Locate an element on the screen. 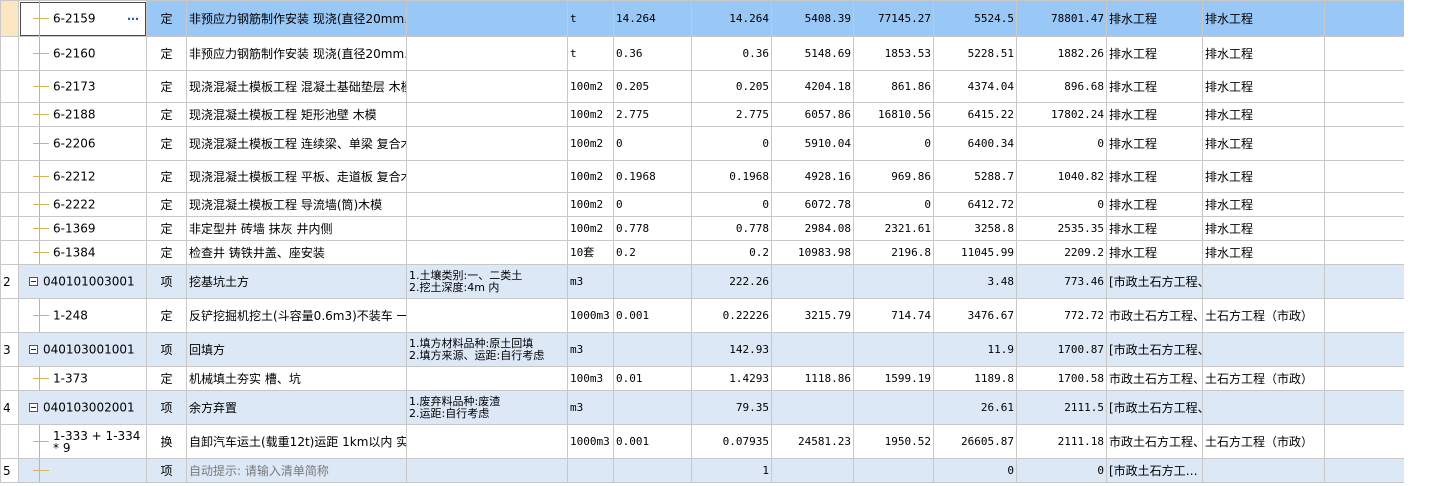 The image size is (1430, 486). name-cell: 回填方 is located at coordinates (296, 349).